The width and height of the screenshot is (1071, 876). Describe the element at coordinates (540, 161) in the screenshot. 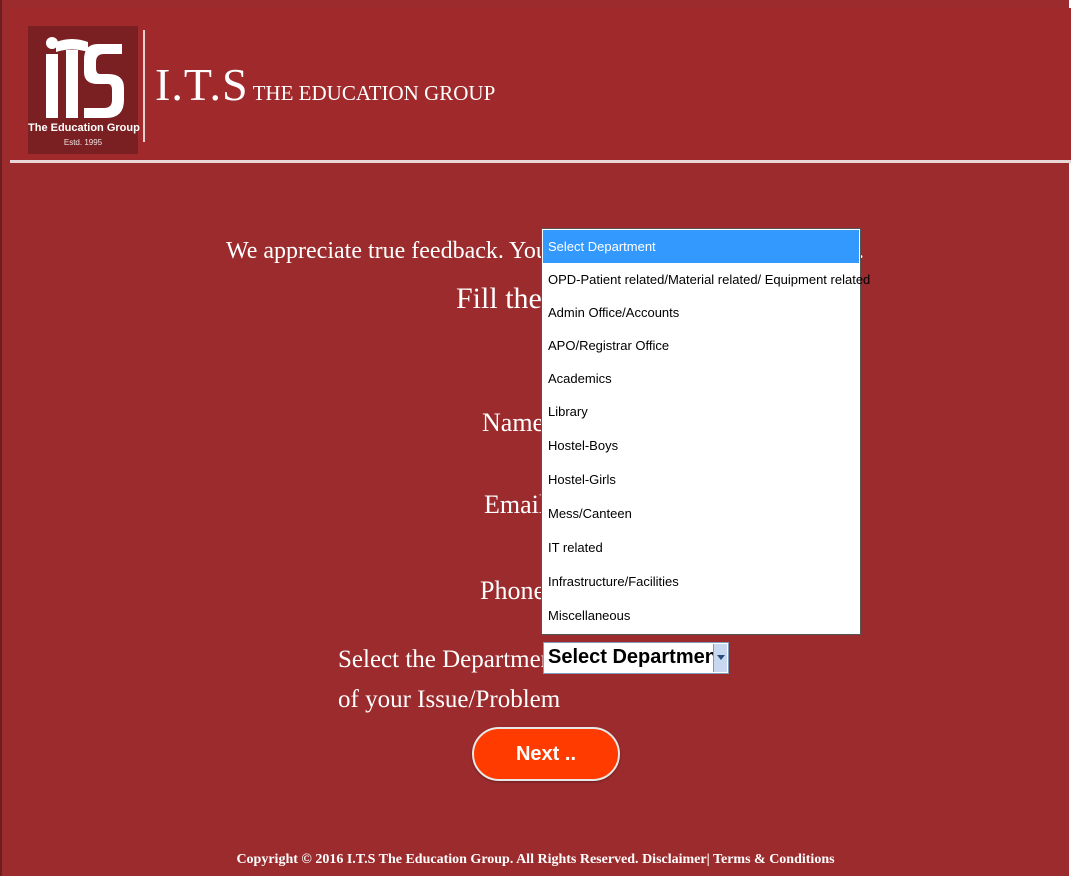

I see `header-divider` at that location.